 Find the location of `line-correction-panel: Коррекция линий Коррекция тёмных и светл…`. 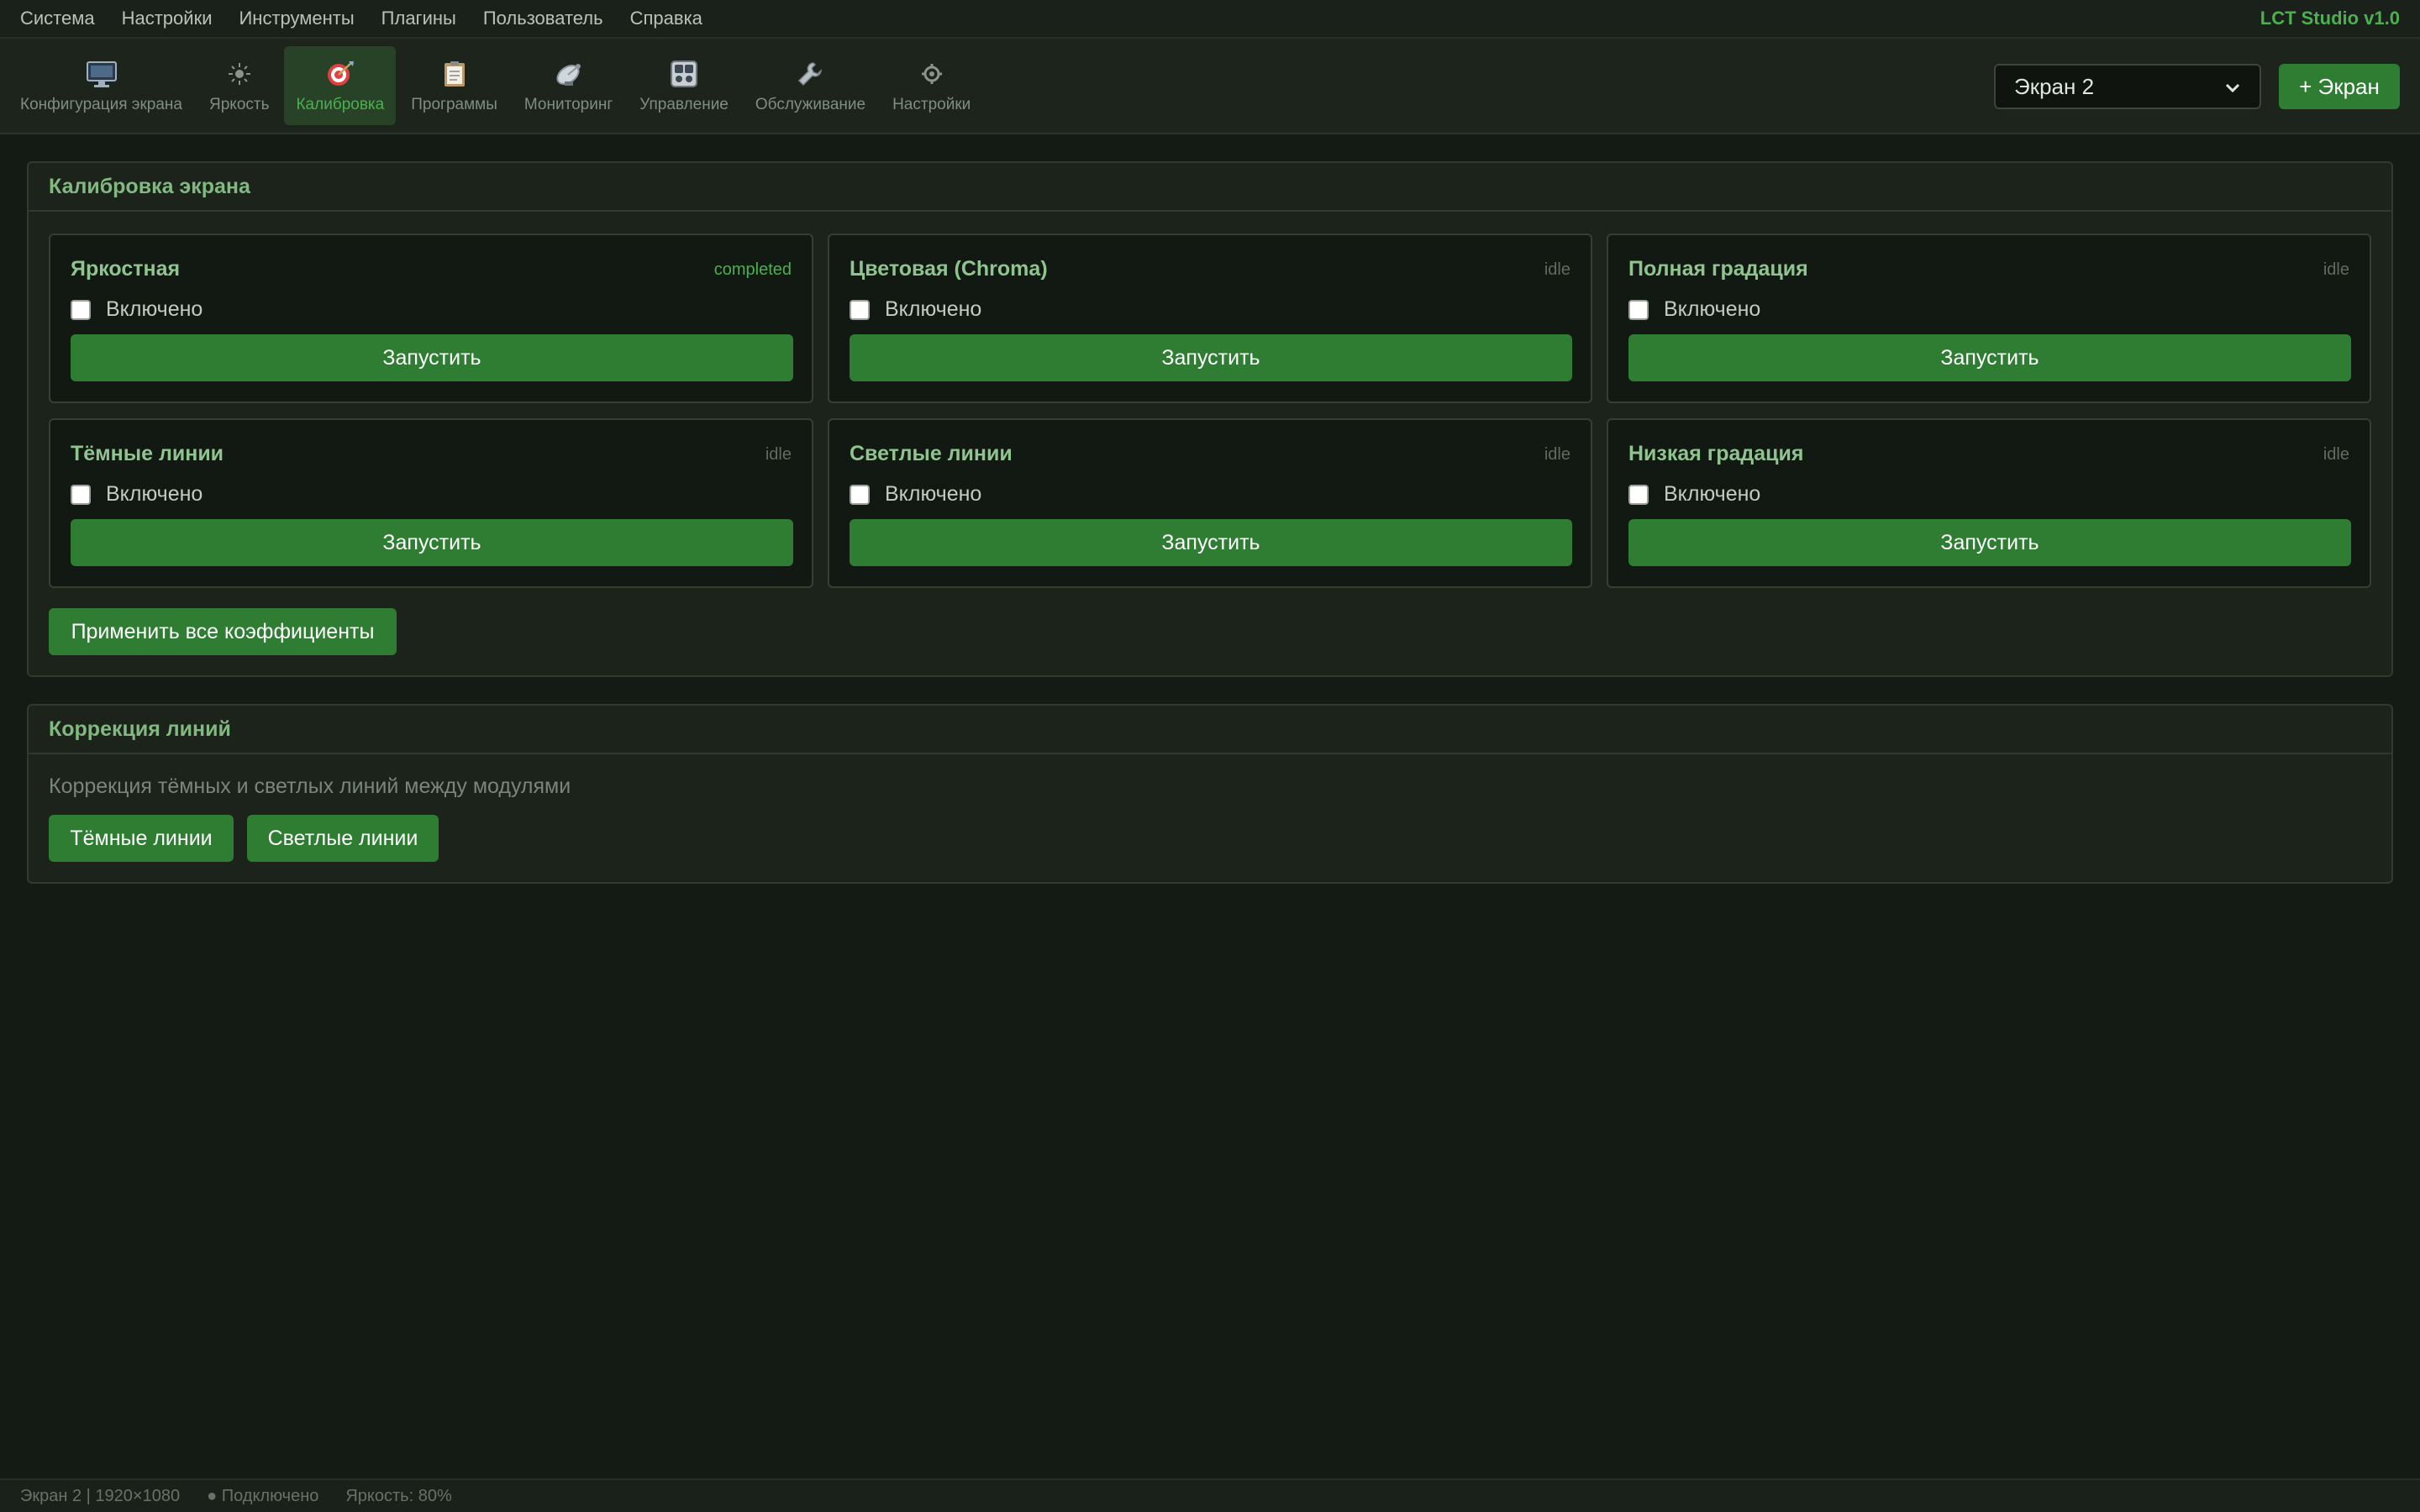

line-correction-panel: Коррекция линий Коррекция тёмных и светл… is located at coordinates (1210, 794).